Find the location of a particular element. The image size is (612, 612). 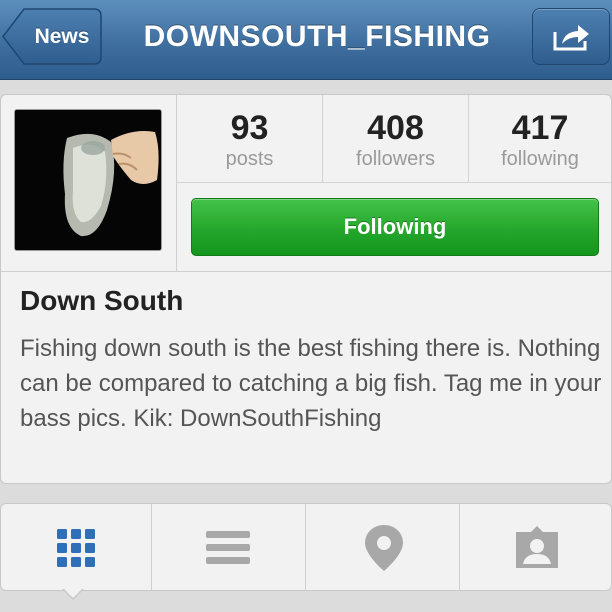

back-button-label: News is located at coordinates (62, 36).